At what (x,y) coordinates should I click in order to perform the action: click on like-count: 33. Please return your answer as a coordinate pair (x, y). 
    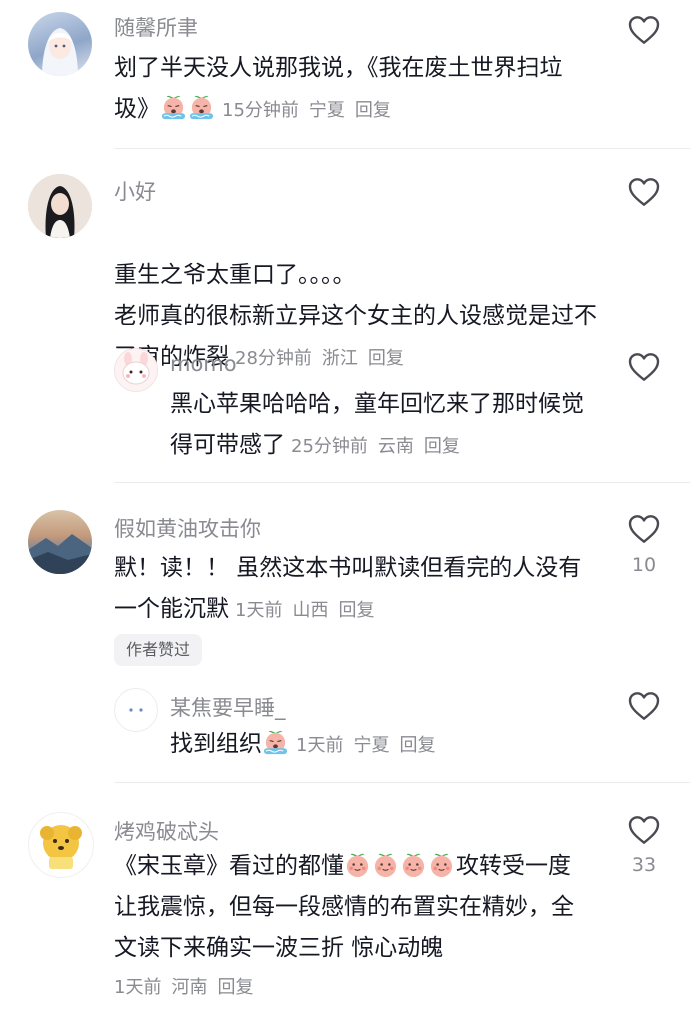
    Looking at the image, I should click on (644, 865).